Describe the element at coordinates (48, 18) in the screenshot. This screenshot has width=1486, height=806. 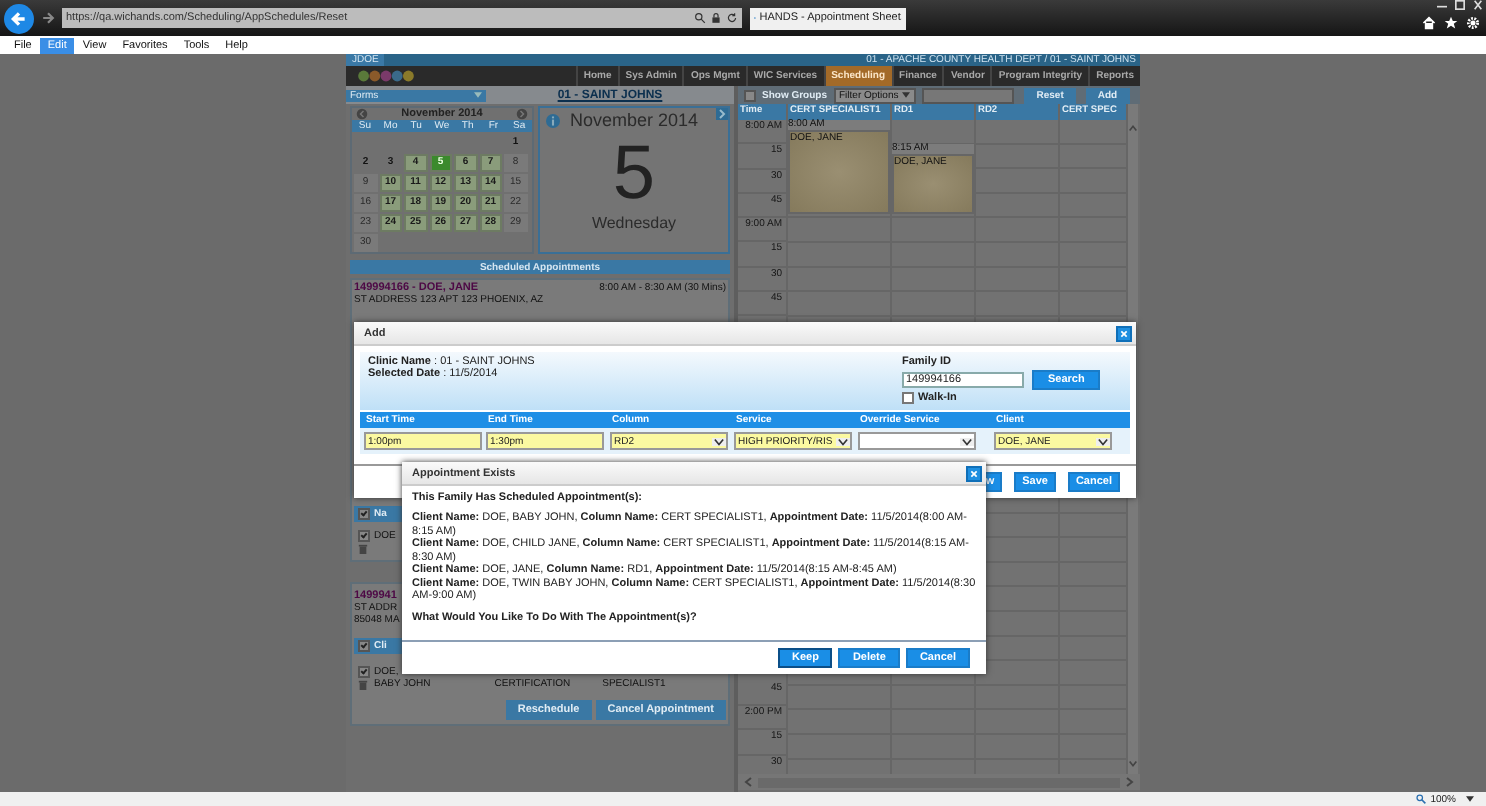
I see `forward-arrow-icon` at that location.